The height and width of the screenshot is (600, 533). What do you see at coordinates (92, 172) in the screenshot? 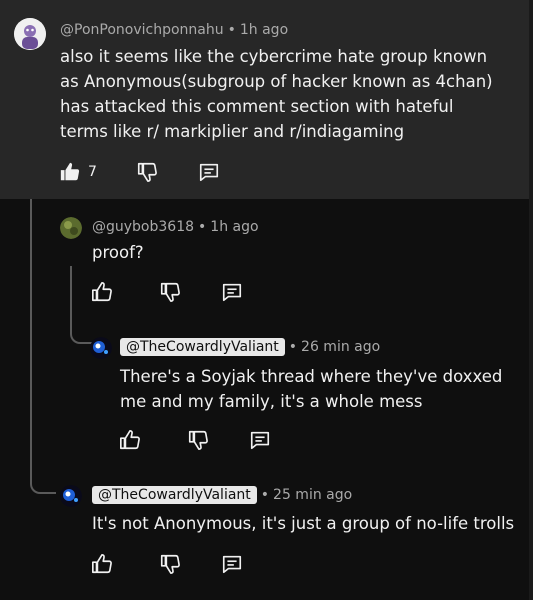
I see `like-count: 7` at bounding box center [92, 172].